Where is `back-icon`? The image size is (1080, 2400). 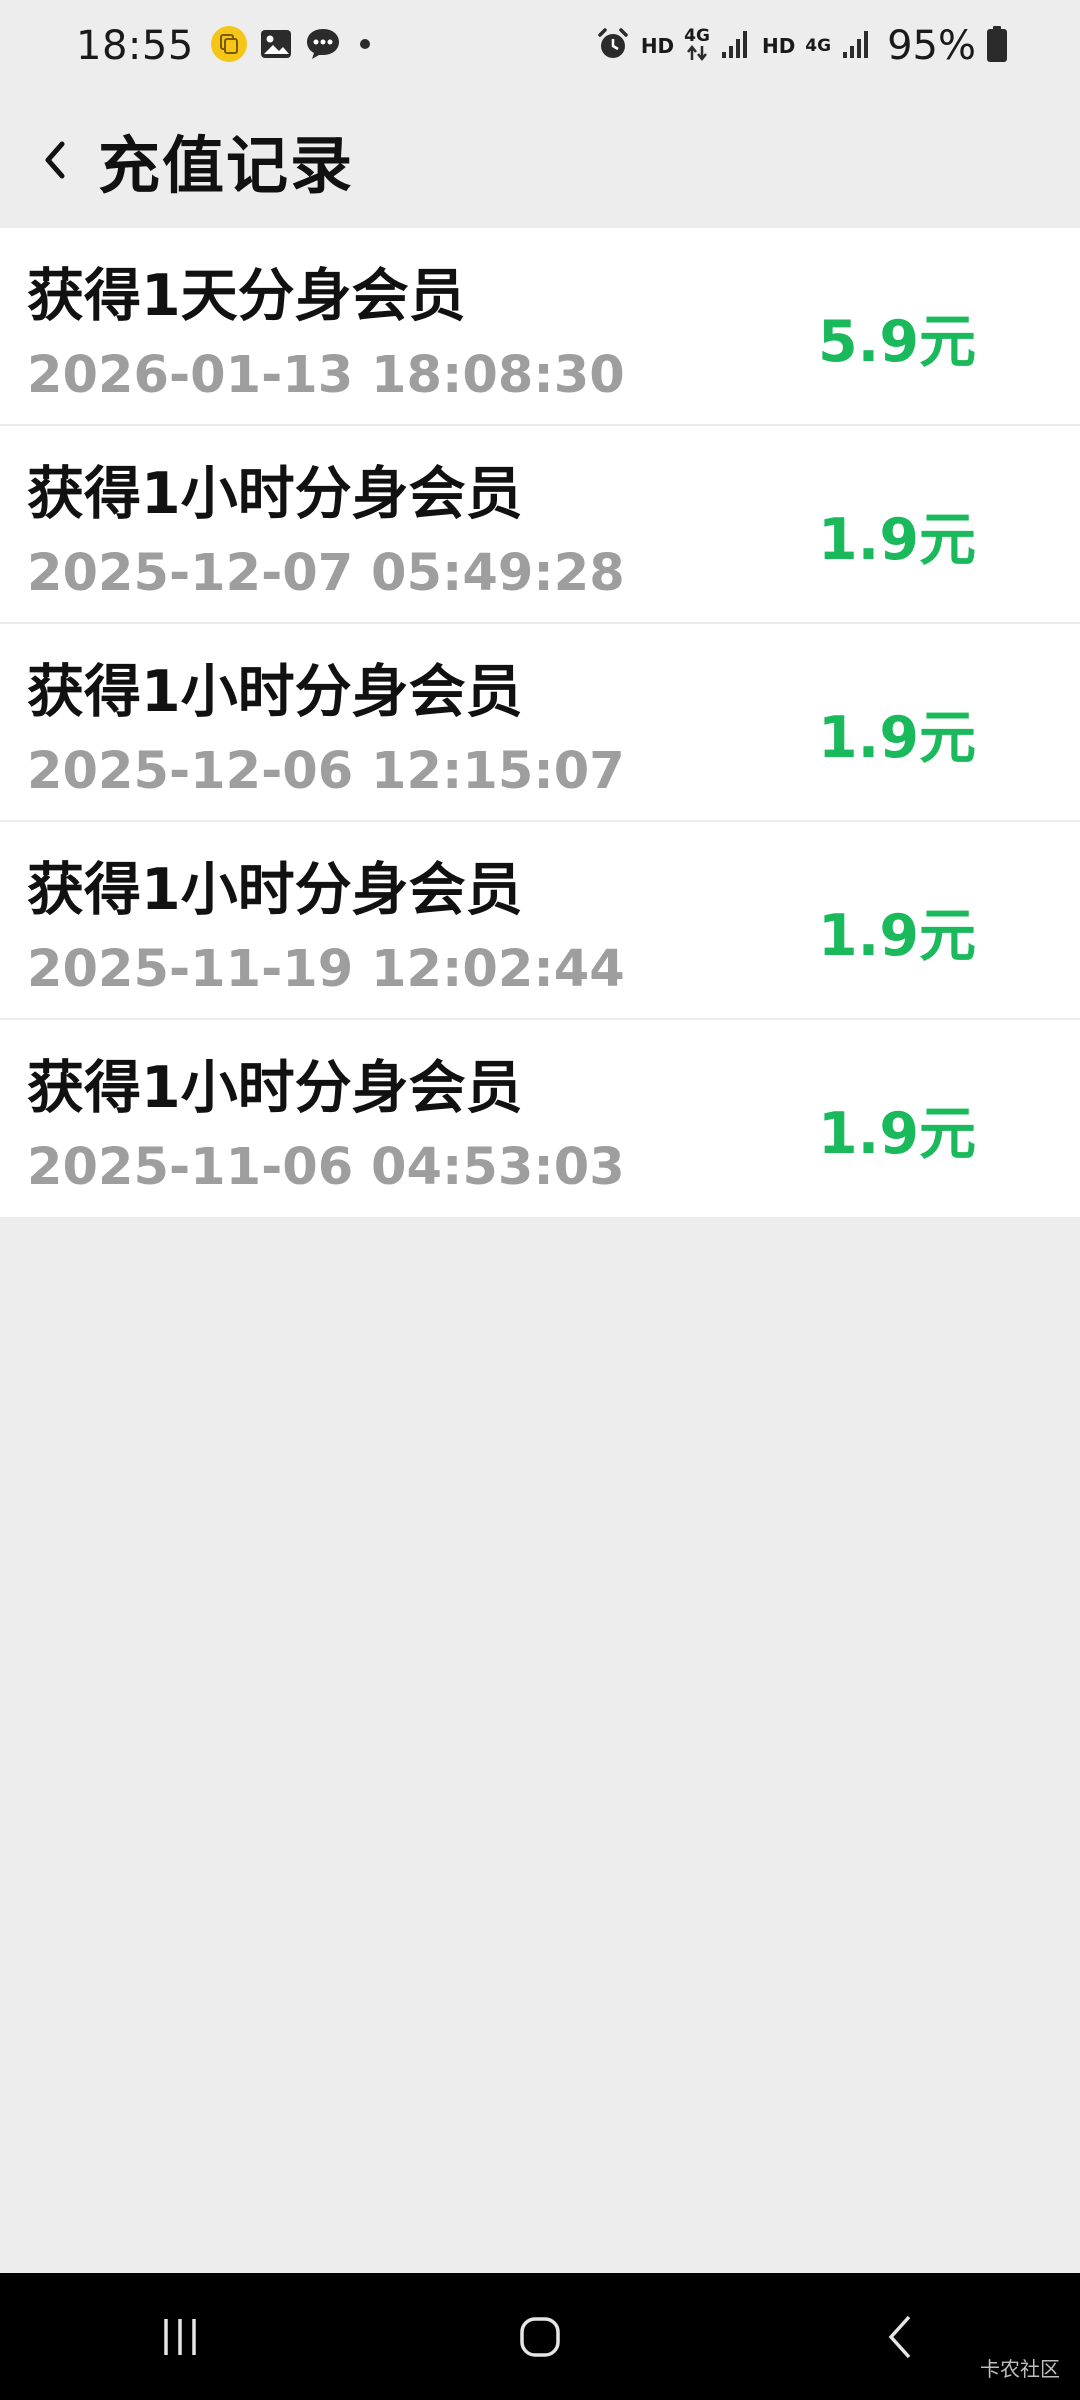
back-icon is located at coordinates (899, 2336).